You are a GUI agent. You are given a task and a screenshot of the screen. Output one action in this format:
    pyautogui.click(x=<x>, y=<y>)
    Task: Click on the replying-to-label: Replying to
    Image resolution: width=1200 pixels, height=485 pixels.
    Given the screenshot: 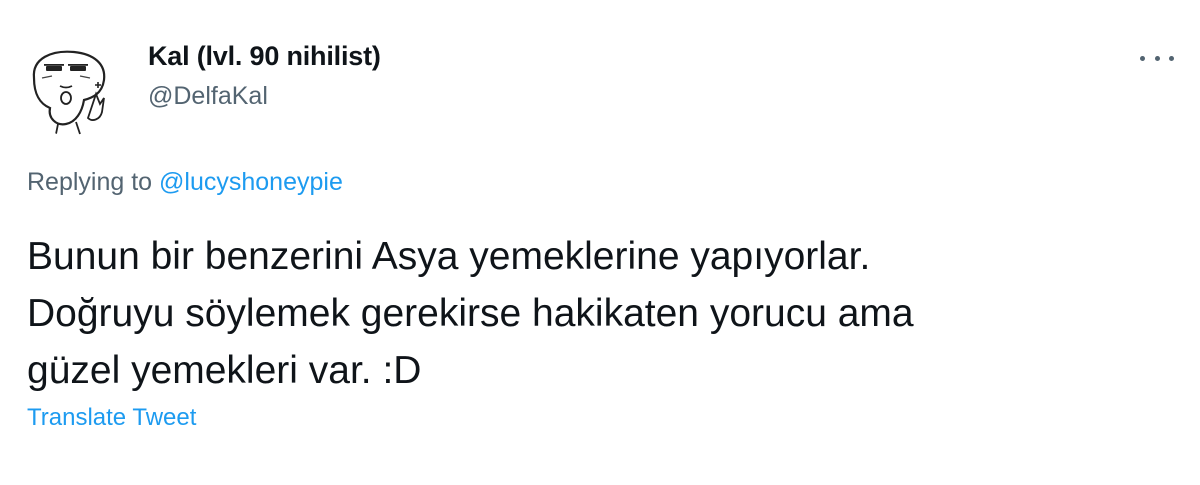 What is the action you would take?
    pyautogui.click(x=90, y=182)
    